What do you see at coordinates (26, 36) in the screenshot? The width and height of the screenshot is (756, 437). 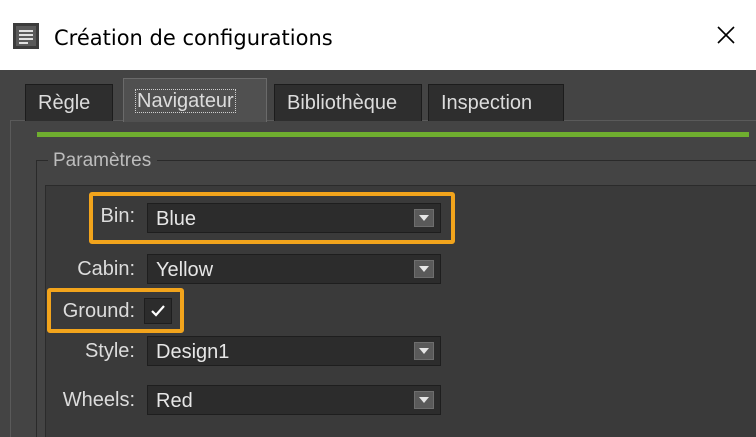 I see `document-list-icon` at bounding box center [26, 36].